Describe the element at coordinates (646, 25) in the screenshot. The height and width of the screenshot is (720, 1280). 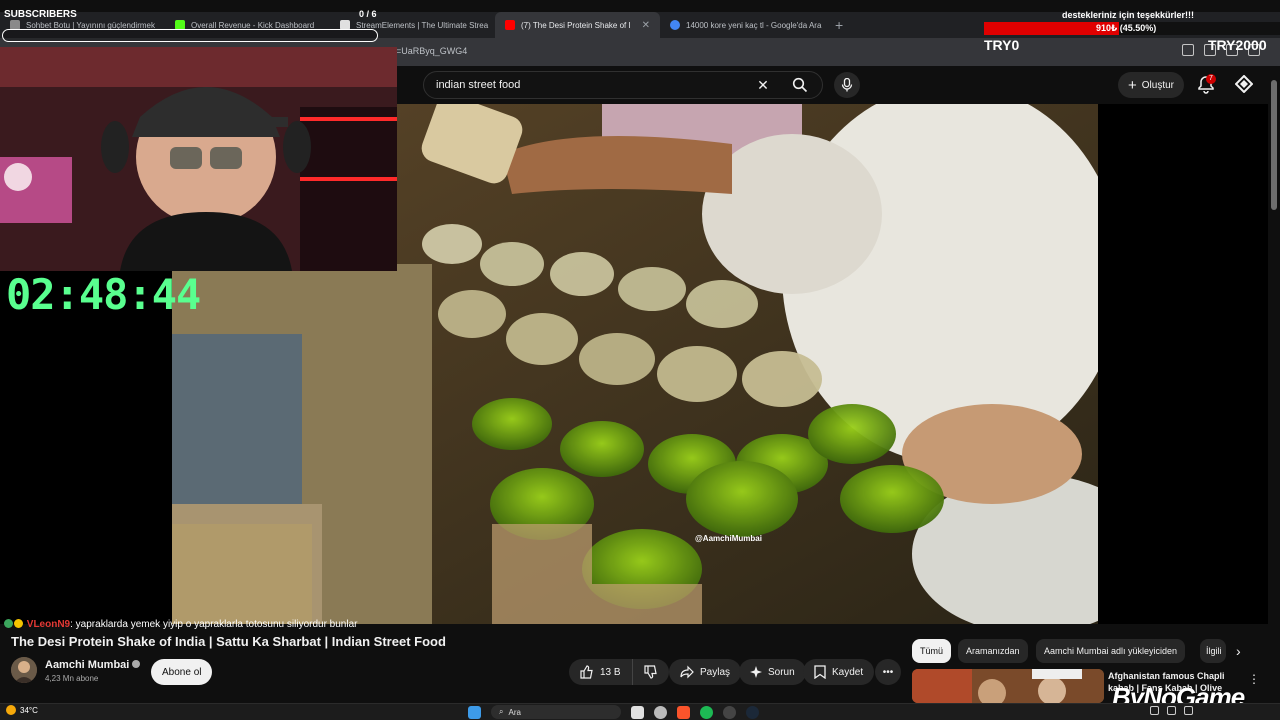
I see `tab-close-icon: ✕` at that location.